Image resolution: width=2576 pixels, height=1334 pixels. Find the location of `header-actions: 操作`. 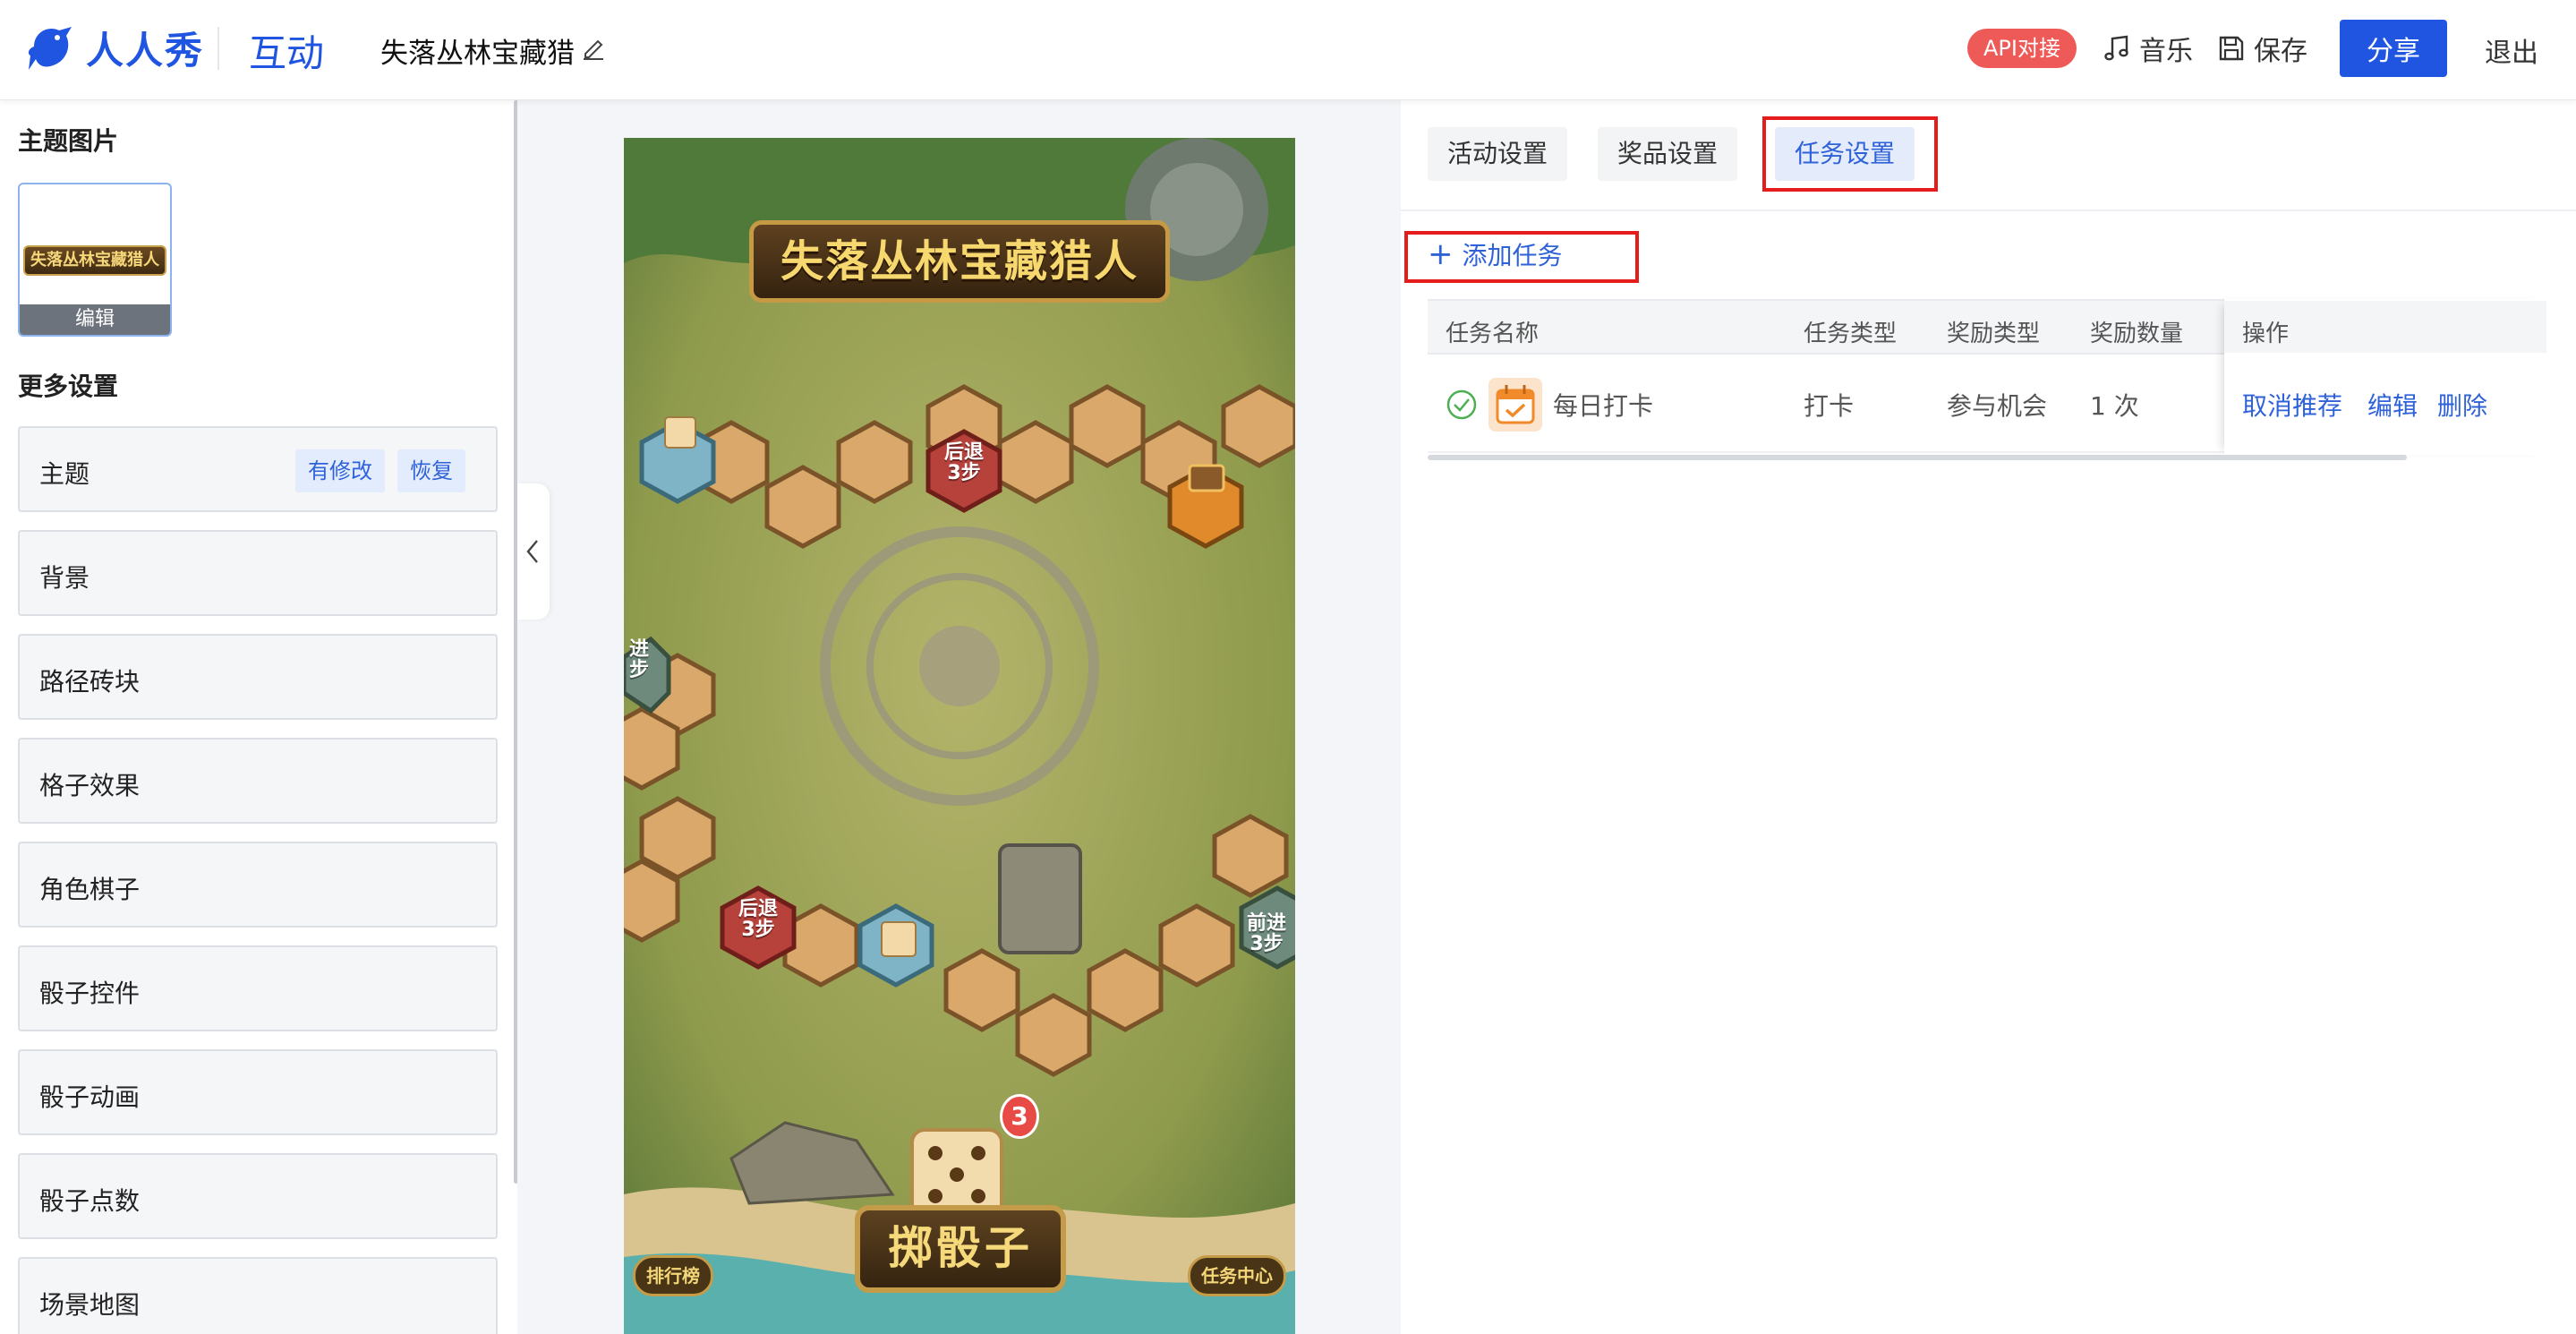

header-actions: 操作 is located at coordinates (2266, 334).